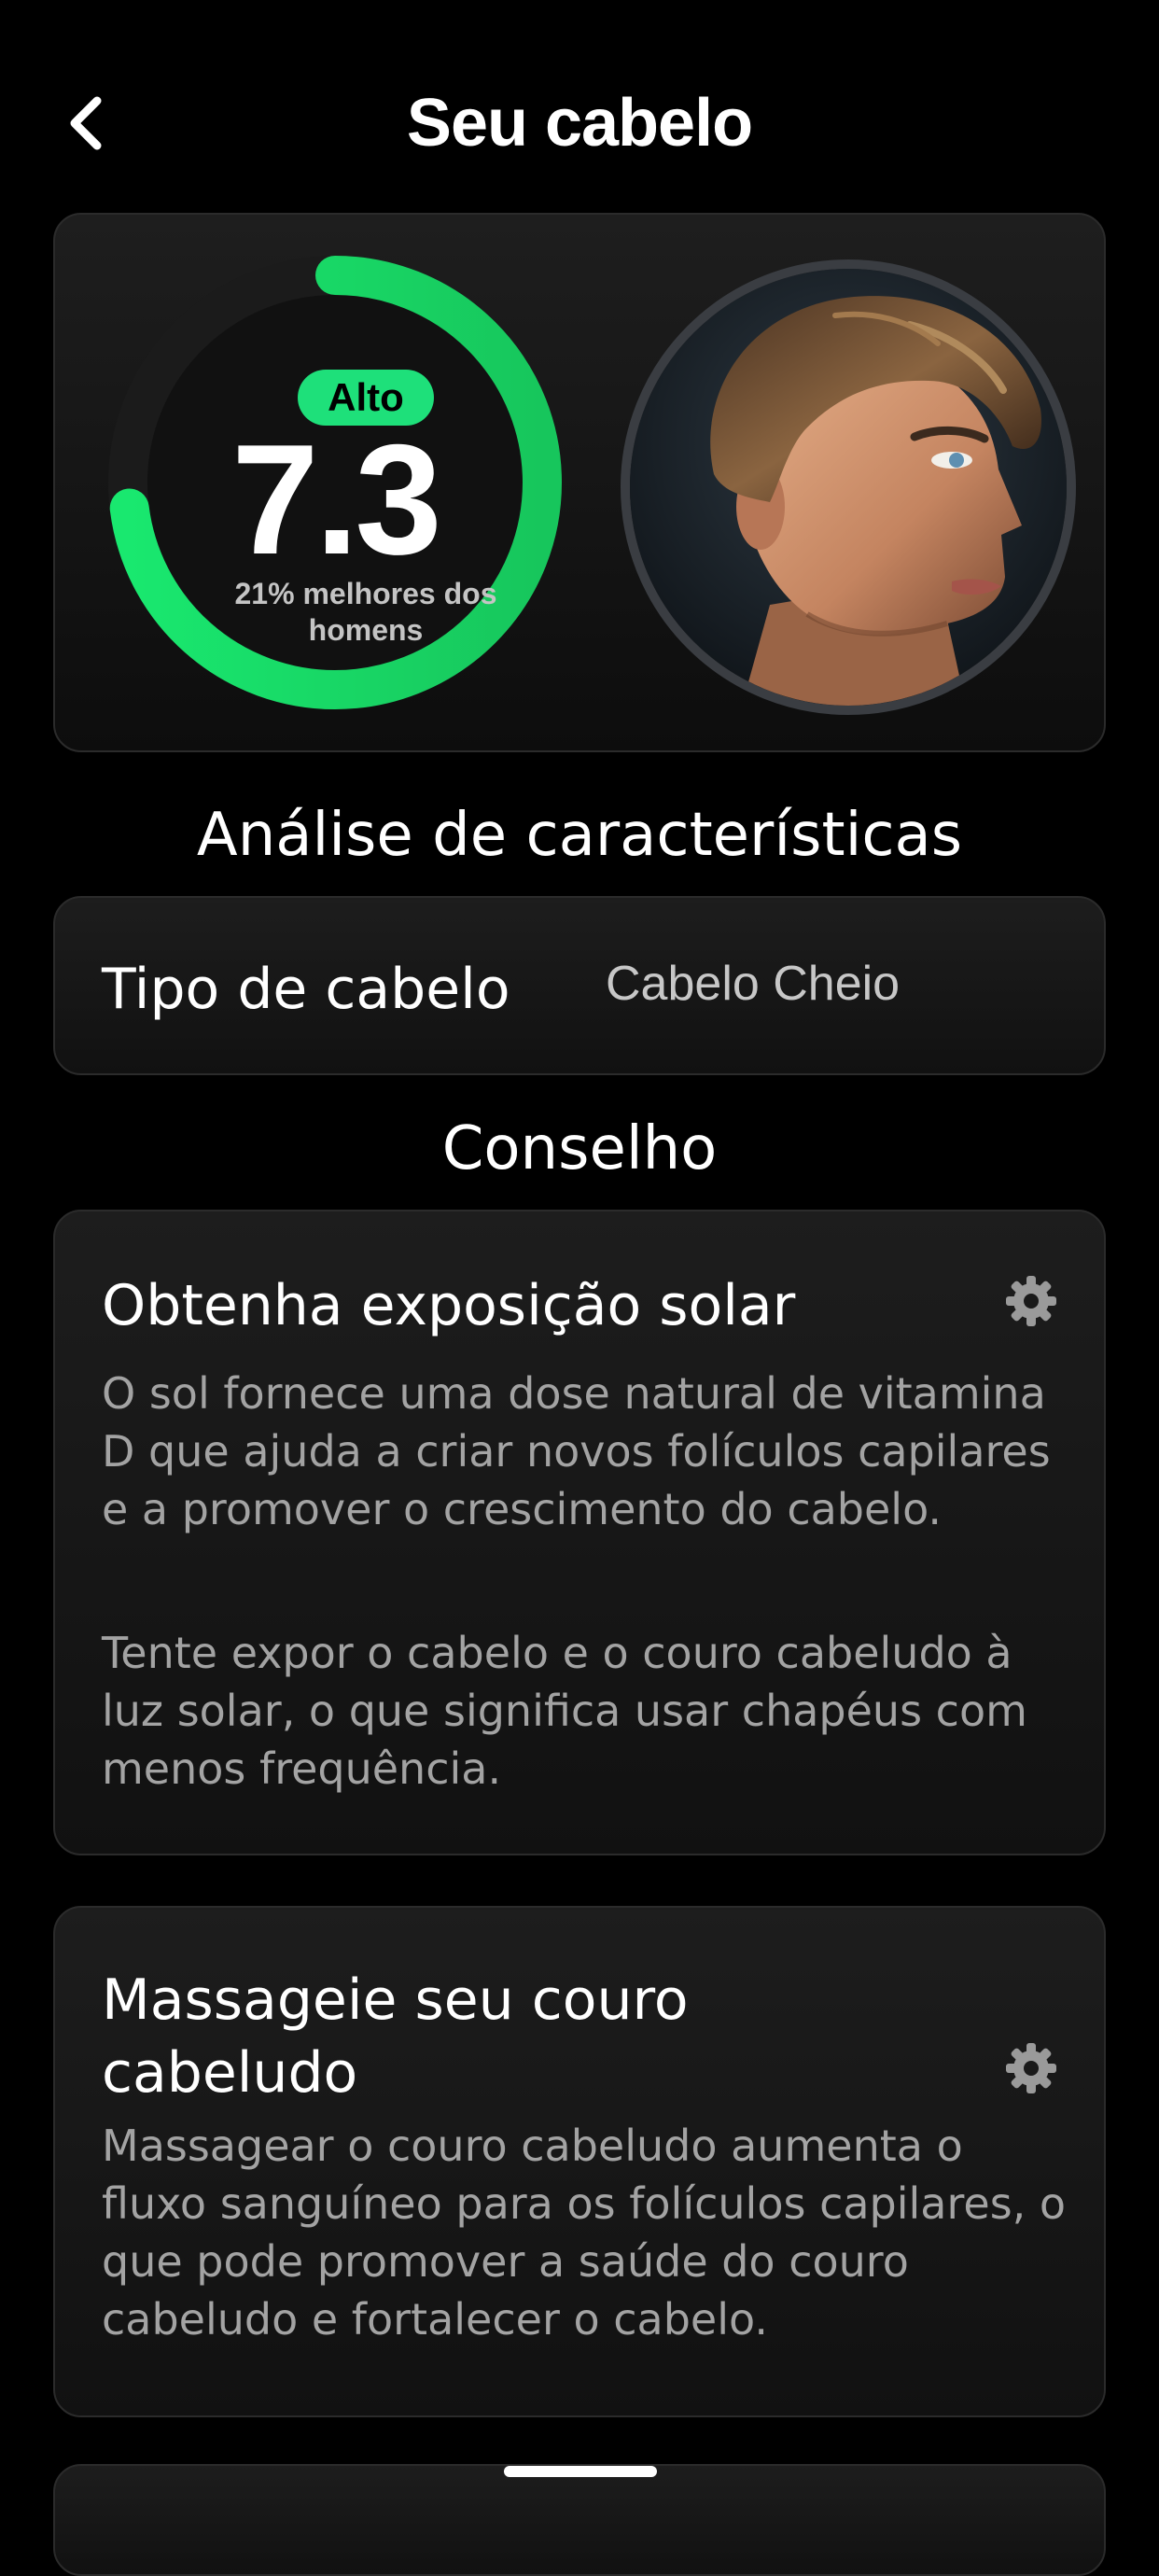  What do you see at coordinates (396, 2036) in the screenshot?
I see `advice-title: Massageie seu couro cabeludo` at bounding box center [396, 2036].